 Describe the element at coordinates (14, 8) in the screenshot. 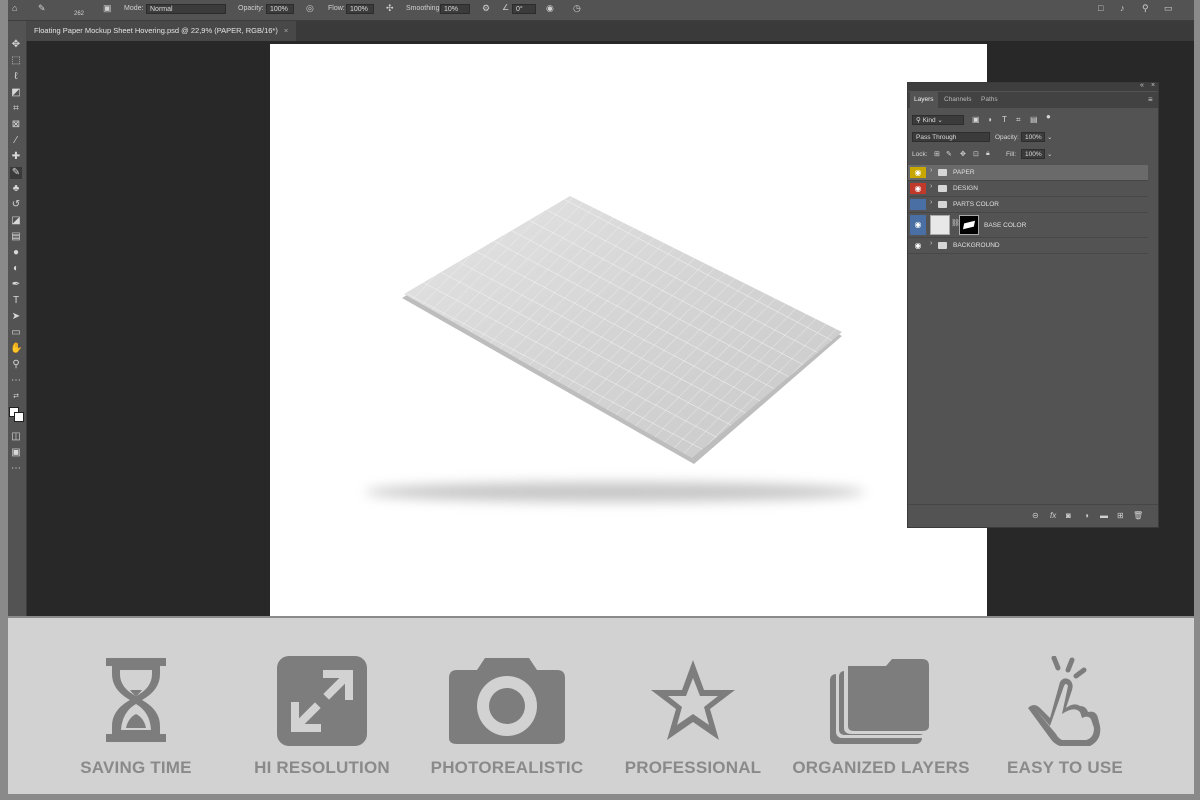

I see `home-icon: ⌂` at that location.